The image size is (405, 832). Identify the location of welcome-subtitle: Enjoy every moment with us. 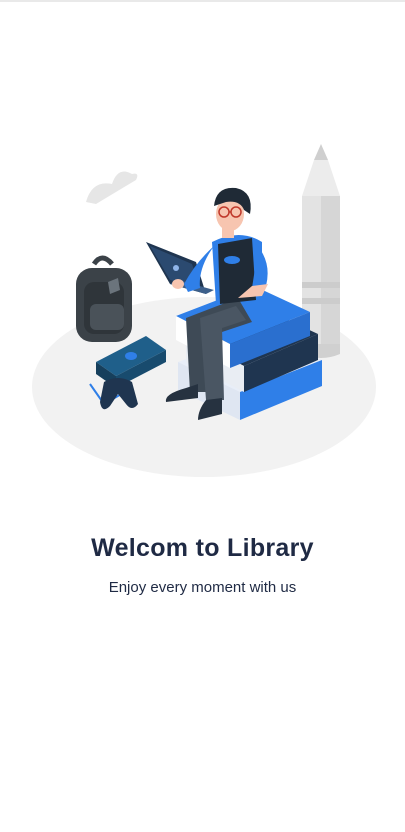
(202, 587).